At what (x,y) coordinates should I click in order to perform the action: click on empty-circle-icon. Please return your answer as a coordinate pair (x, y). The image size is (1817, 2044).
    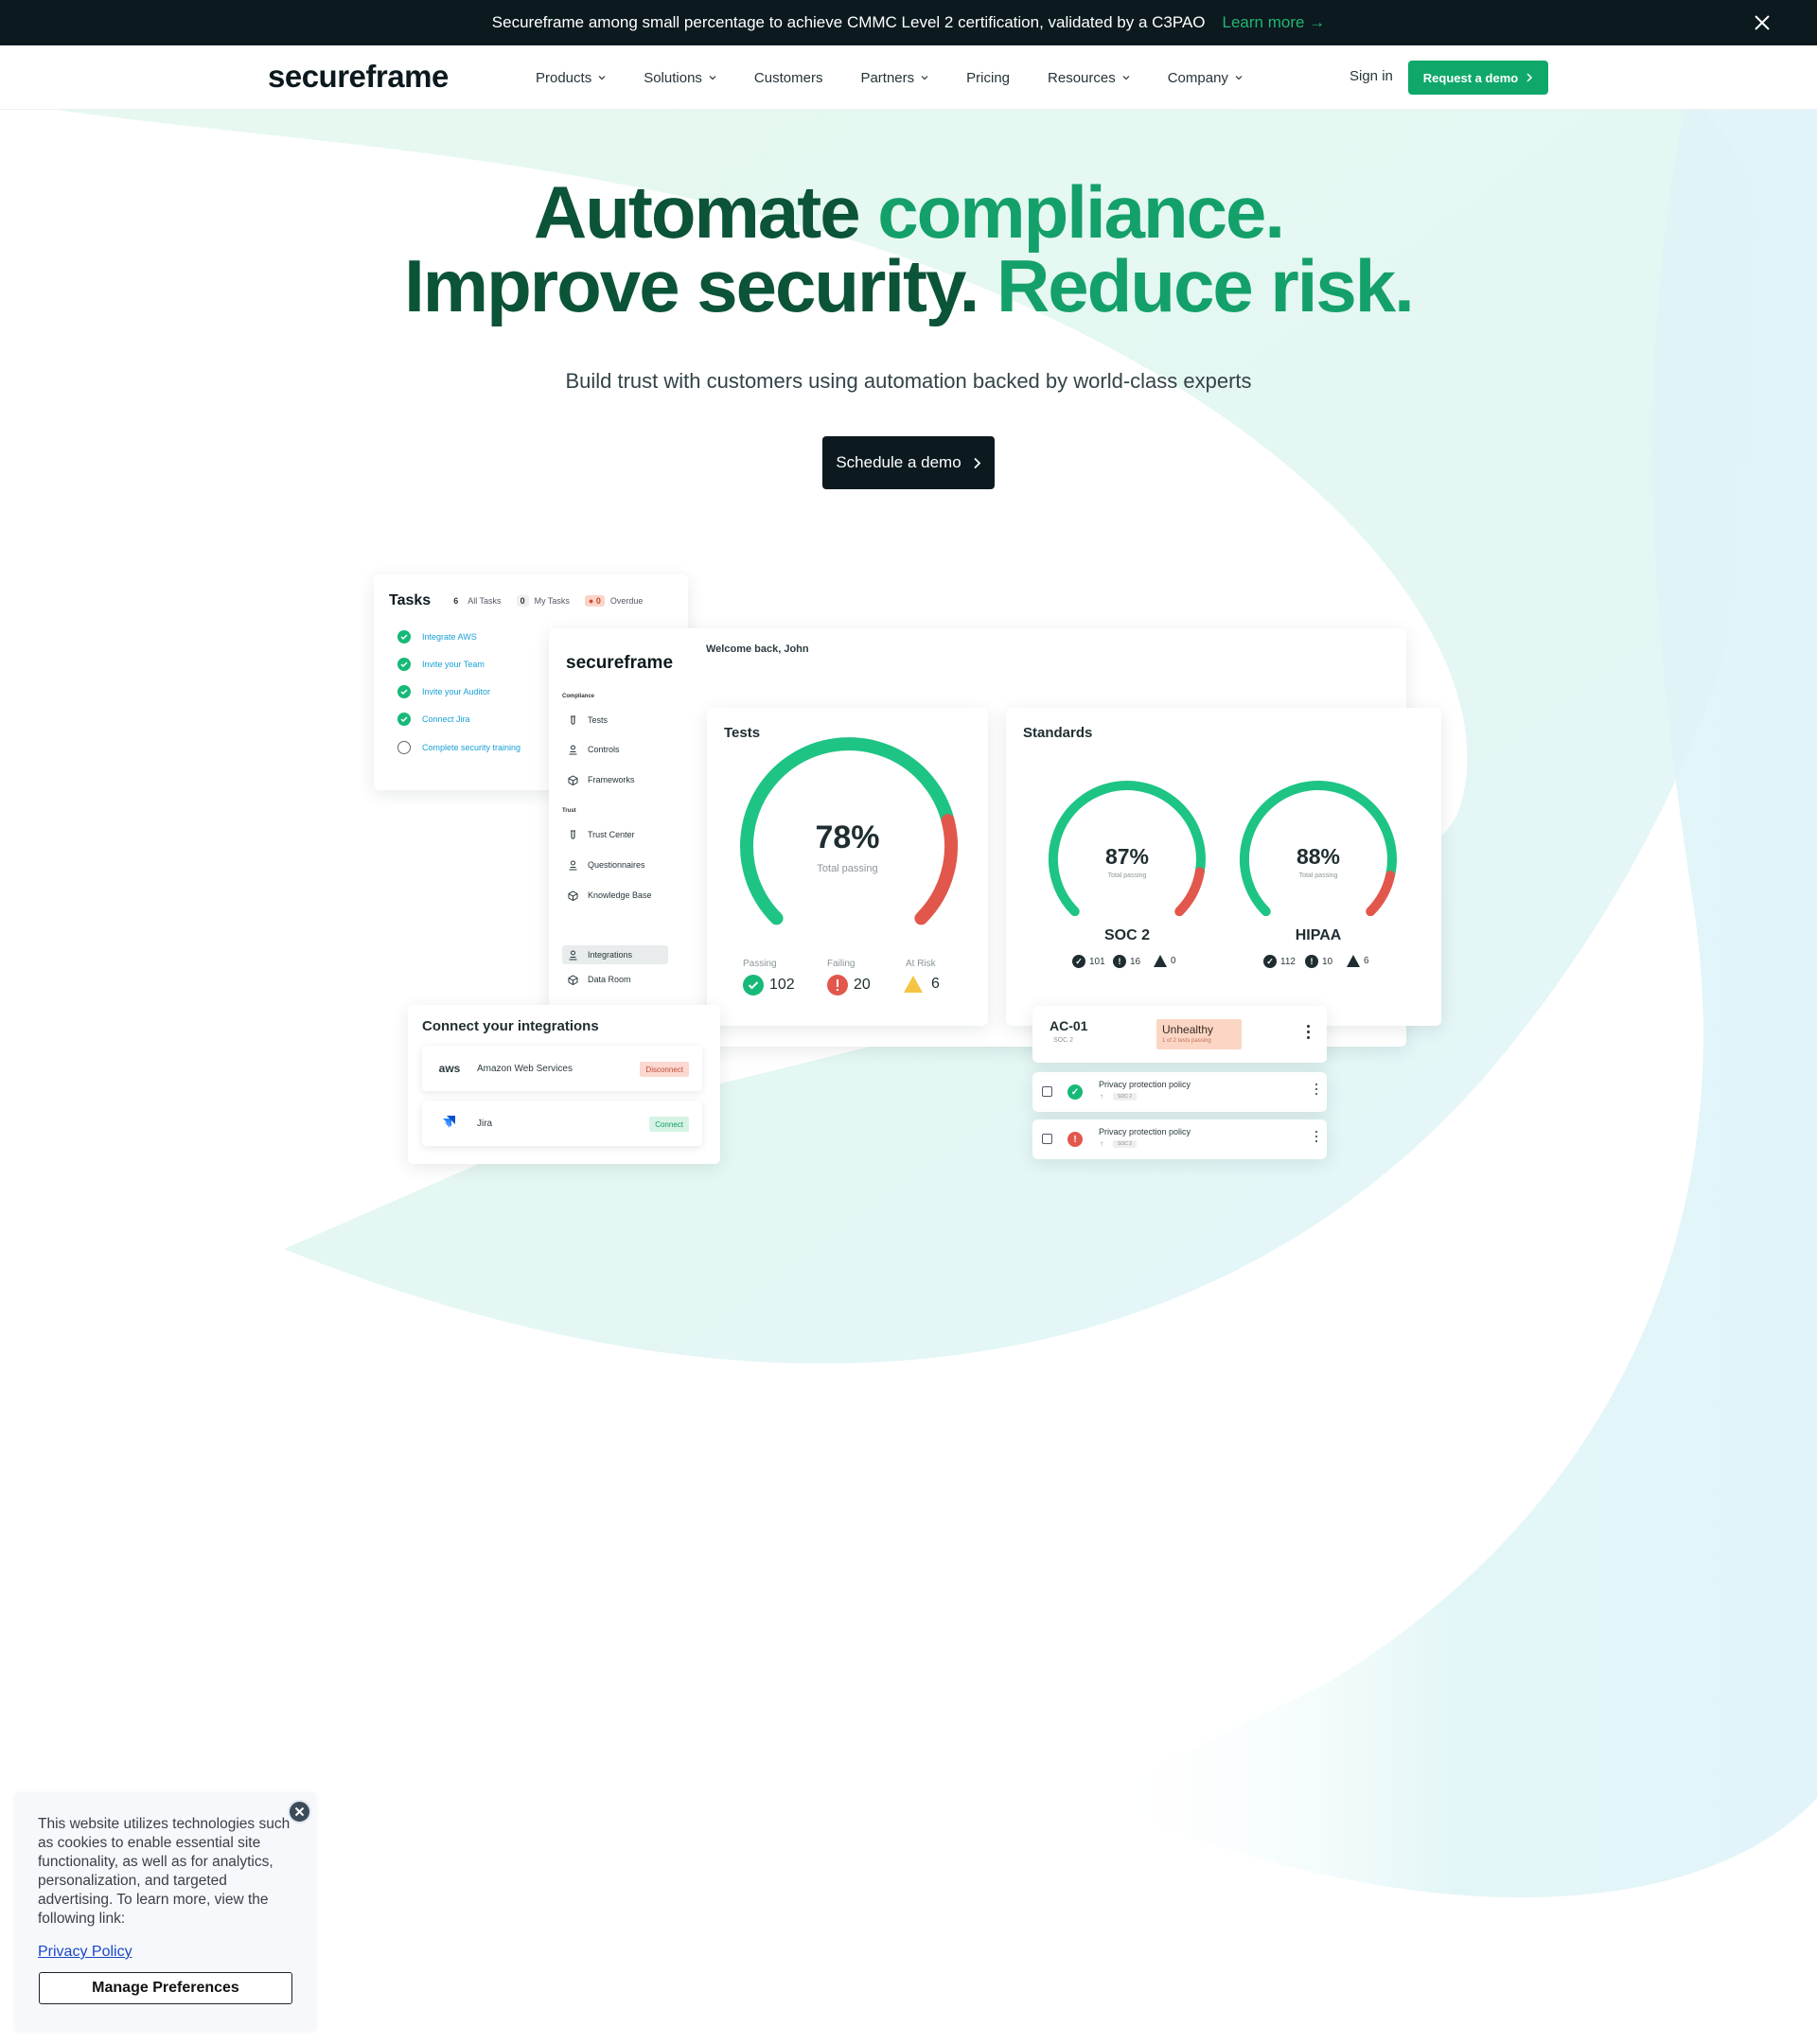
    Looking at the image, I should click on (404, 747).